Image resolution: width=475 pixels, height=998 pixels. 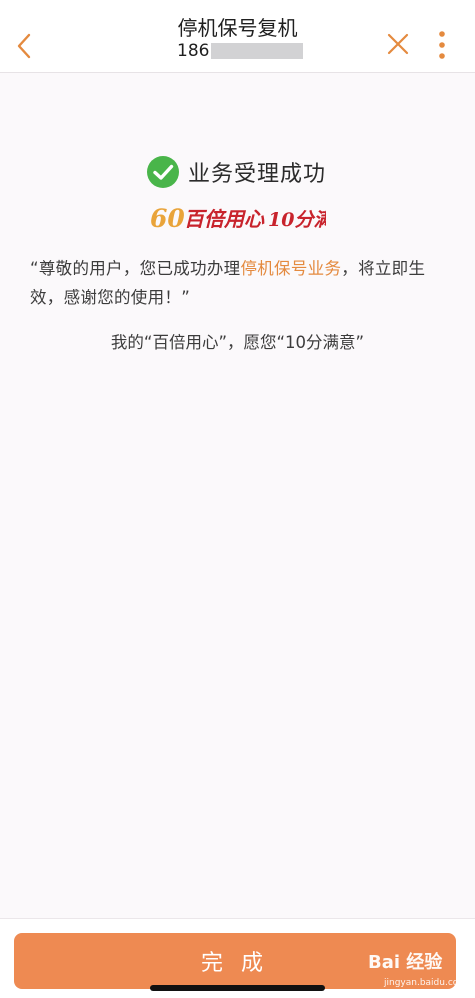 What do you see at coordinates (240, 283) in the screenshot?
I see `result-message: “尊敬的用户，您已成功办理停机保号业务，将立即生效，感谢您的使用！”` at bounding box center [240, 283].